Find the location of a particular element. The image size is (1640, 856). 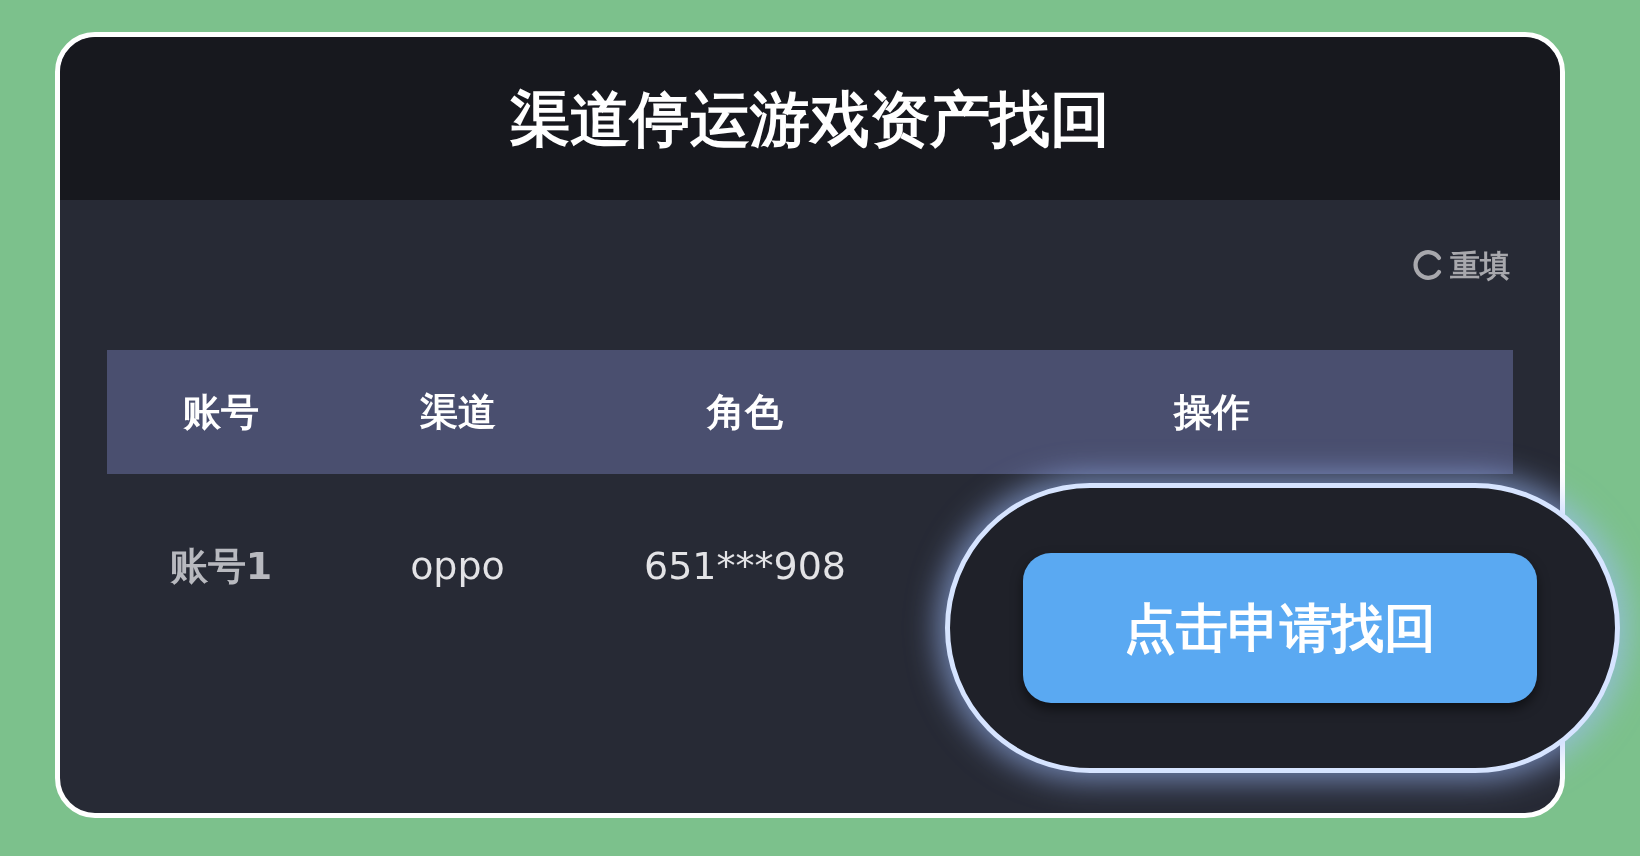

table-cell-text: 651***908 is located at coordinates (745, 566).